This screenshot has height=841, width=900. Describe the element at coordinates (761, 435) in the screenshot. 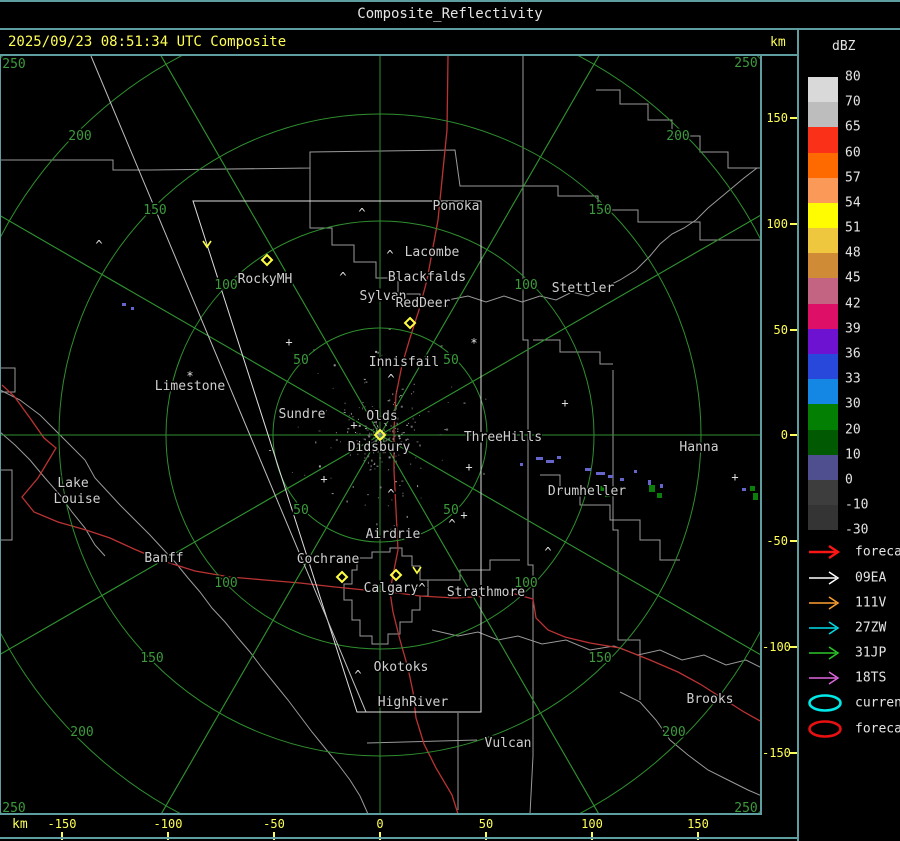

I see `map-right-border` at that location.